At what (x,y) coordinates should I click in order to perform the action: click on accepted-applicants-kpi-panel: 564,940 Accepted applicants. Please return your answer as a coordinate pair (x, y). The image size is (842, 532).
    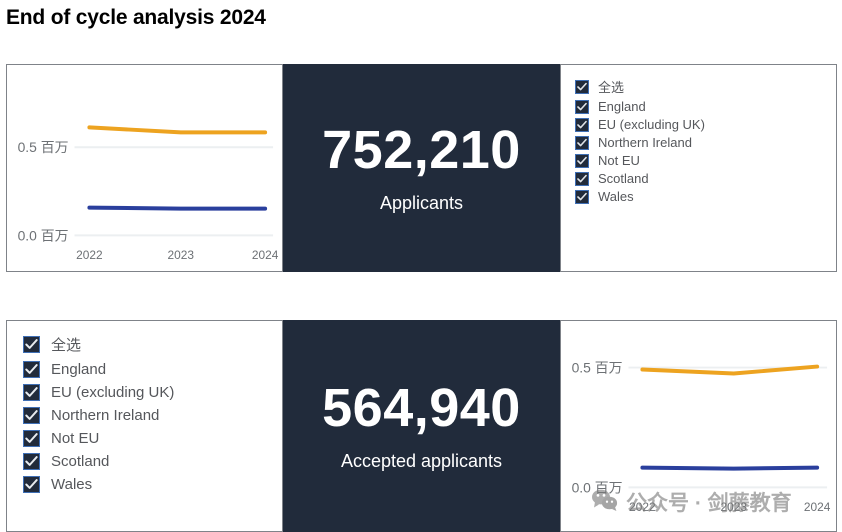
    Looking at the image, I should click on (421, 426).